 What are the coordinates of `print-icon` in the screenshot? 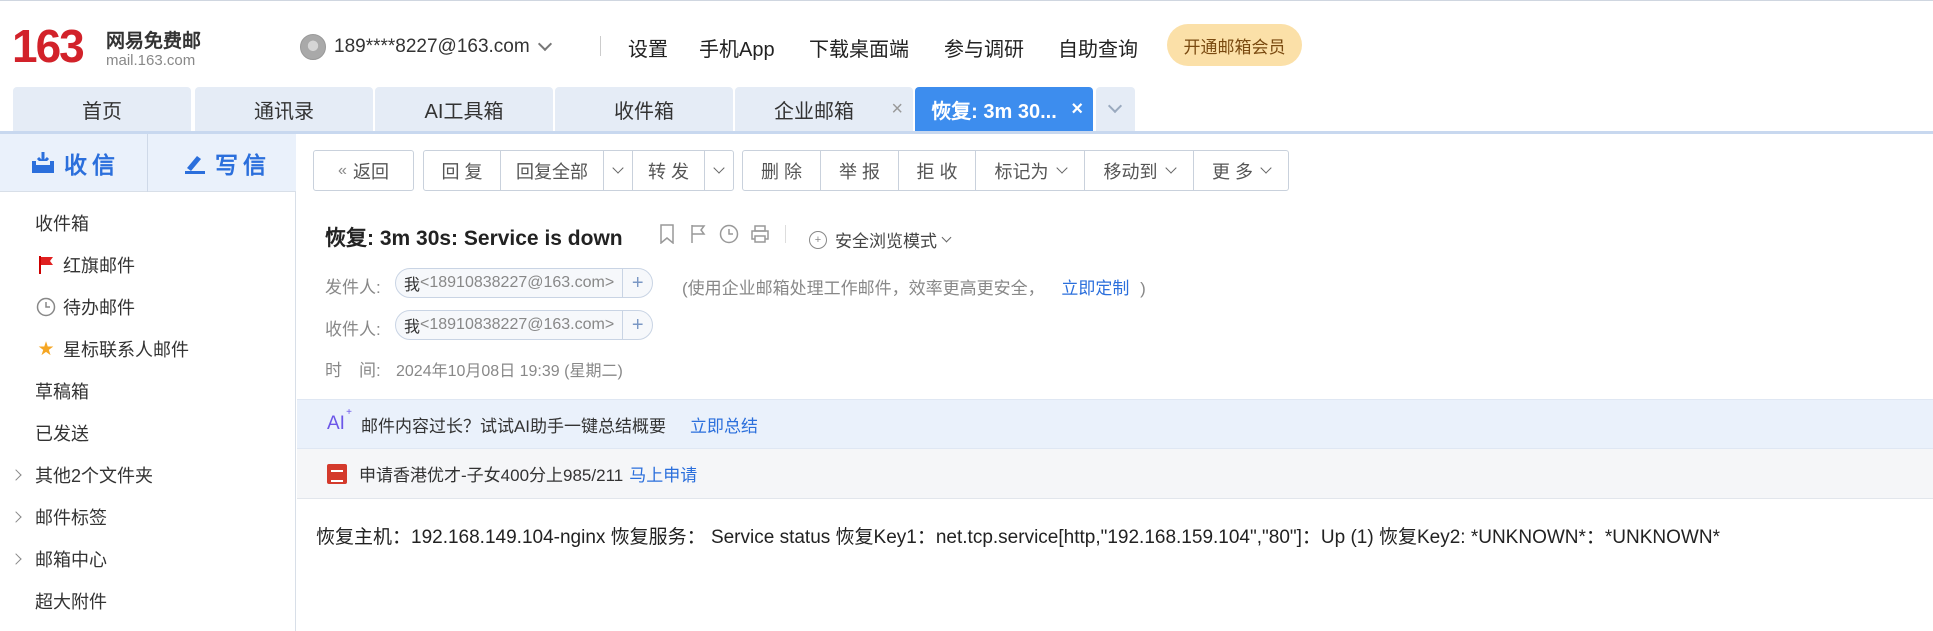 It's located at (760, 234).